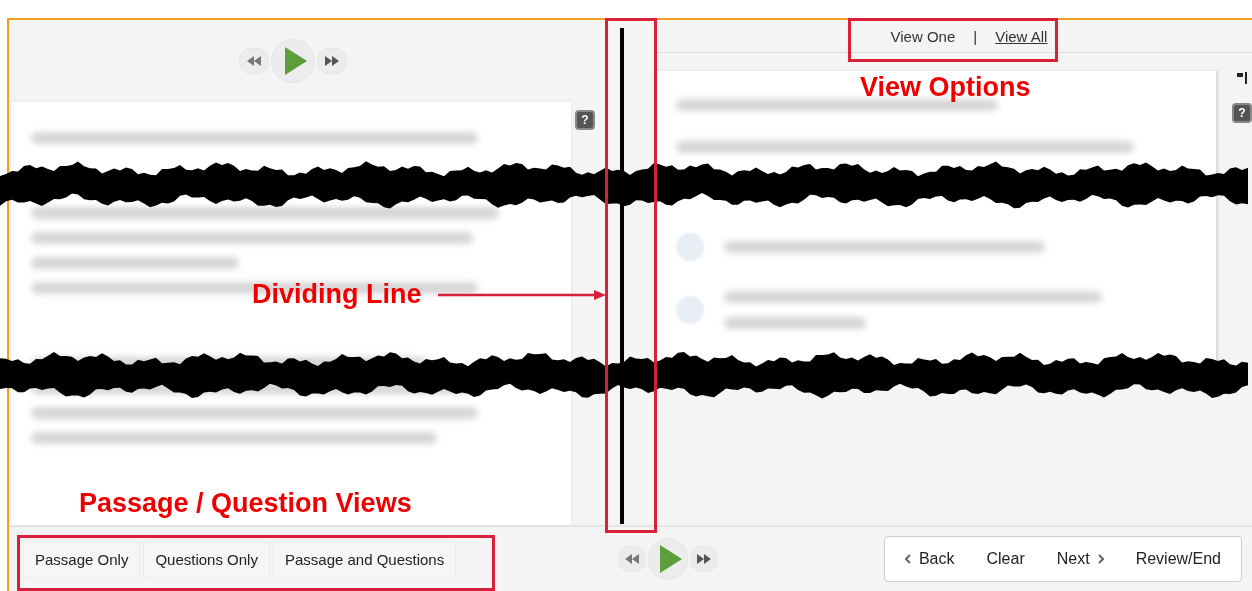  What do you see at coordinates (945, 87) in the screenshot?
I see `annotation-label: View Options` at bounding box center [945, 87].